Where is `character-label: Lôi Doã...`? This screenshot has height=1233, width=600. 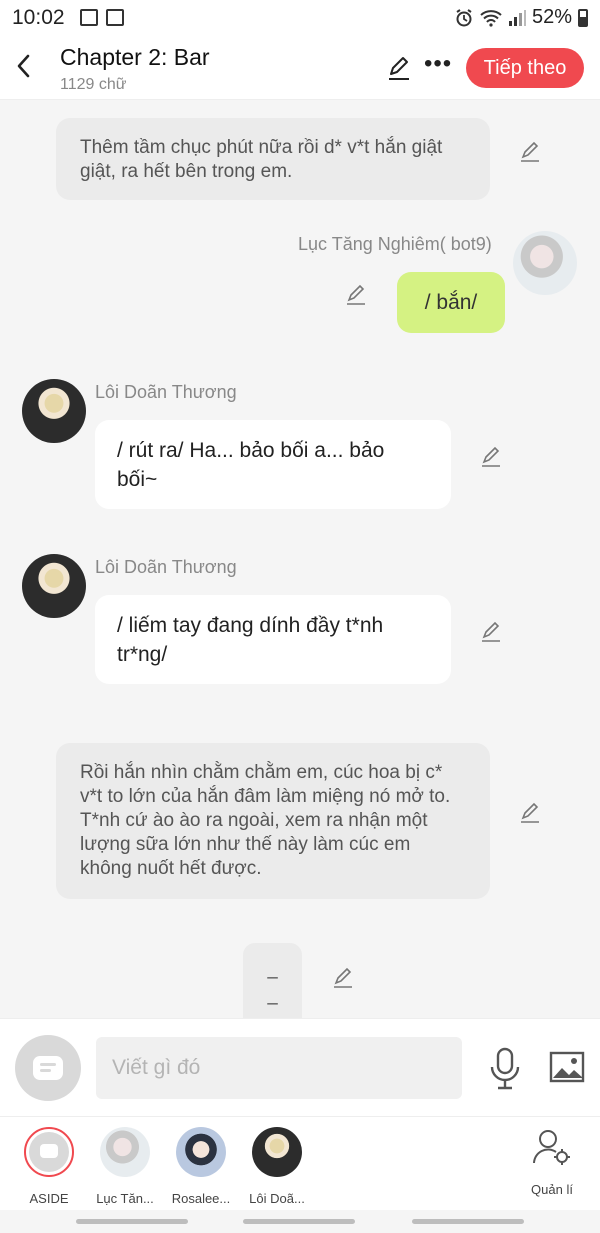 character-label: Lôi Doã... is located at coordinates (277, 1198).